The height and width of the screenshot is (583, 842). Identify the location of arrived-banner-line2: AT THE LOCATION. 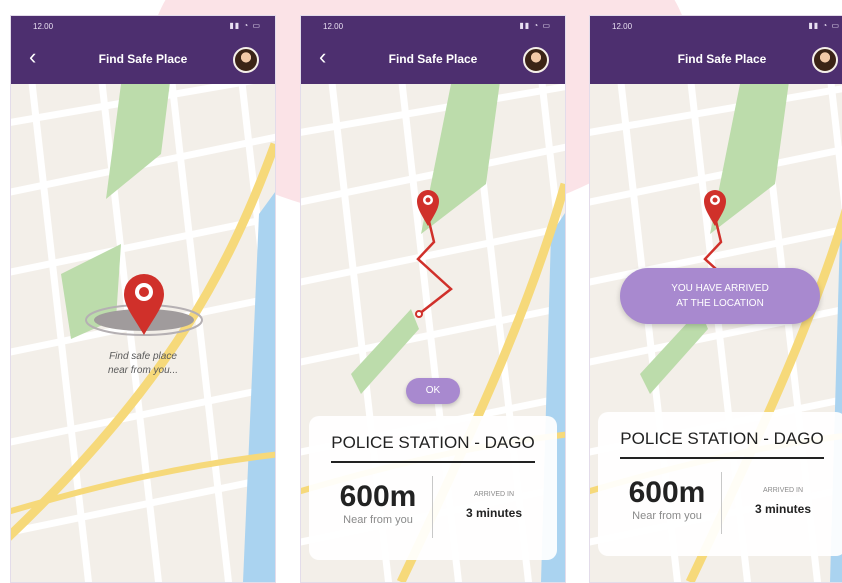
(720, 303).